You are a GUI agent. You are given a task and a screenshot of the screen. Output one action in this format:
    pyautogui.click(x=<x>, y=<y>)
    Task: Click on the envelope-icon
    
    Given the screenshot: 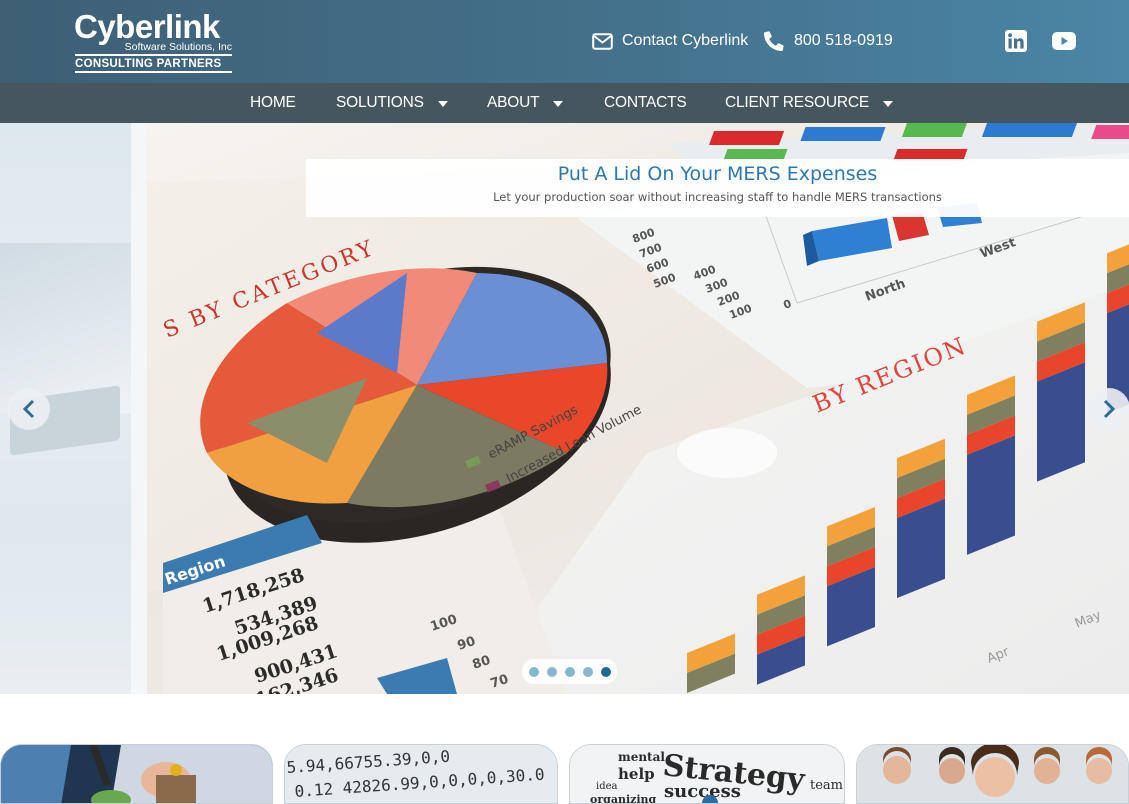 What is the action you would take?
    pyautogui.click(x=602, y=41)
    